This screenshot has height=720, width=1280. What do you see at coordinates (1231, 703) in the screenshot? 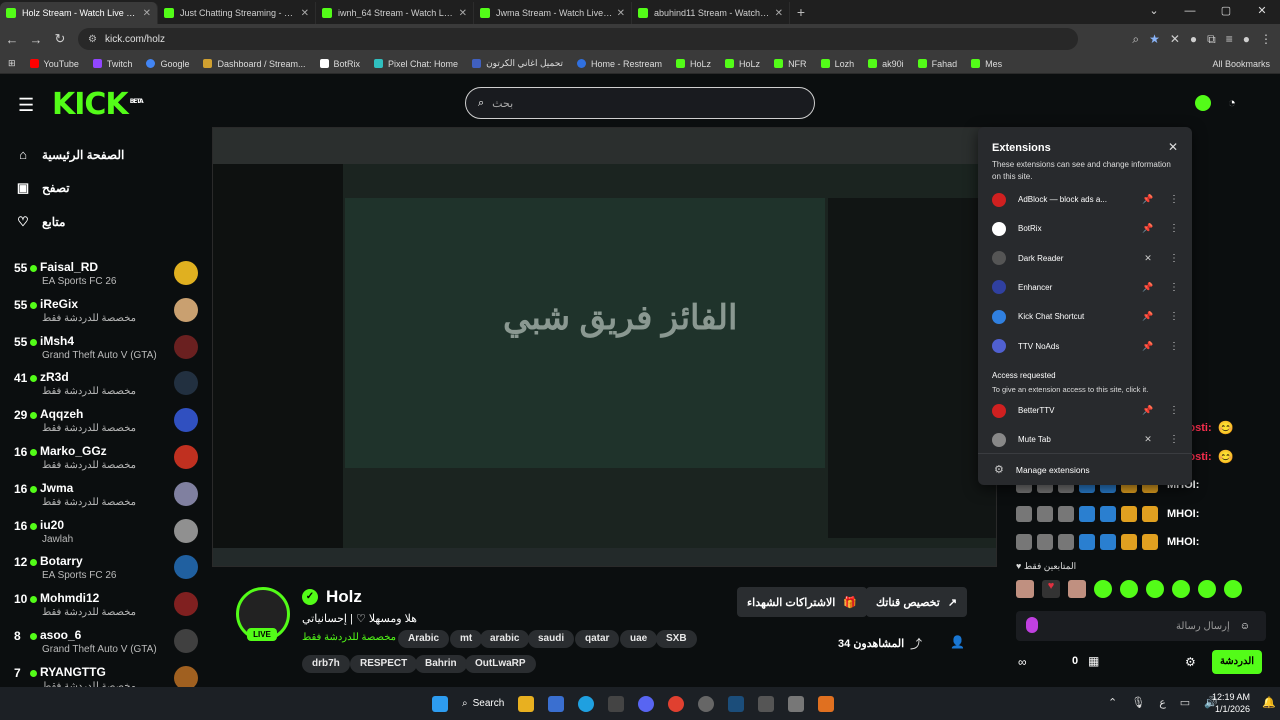
I see `taskbar-clock: 12:19 AM 1/1/2026` at bounding box center [1231, 703].